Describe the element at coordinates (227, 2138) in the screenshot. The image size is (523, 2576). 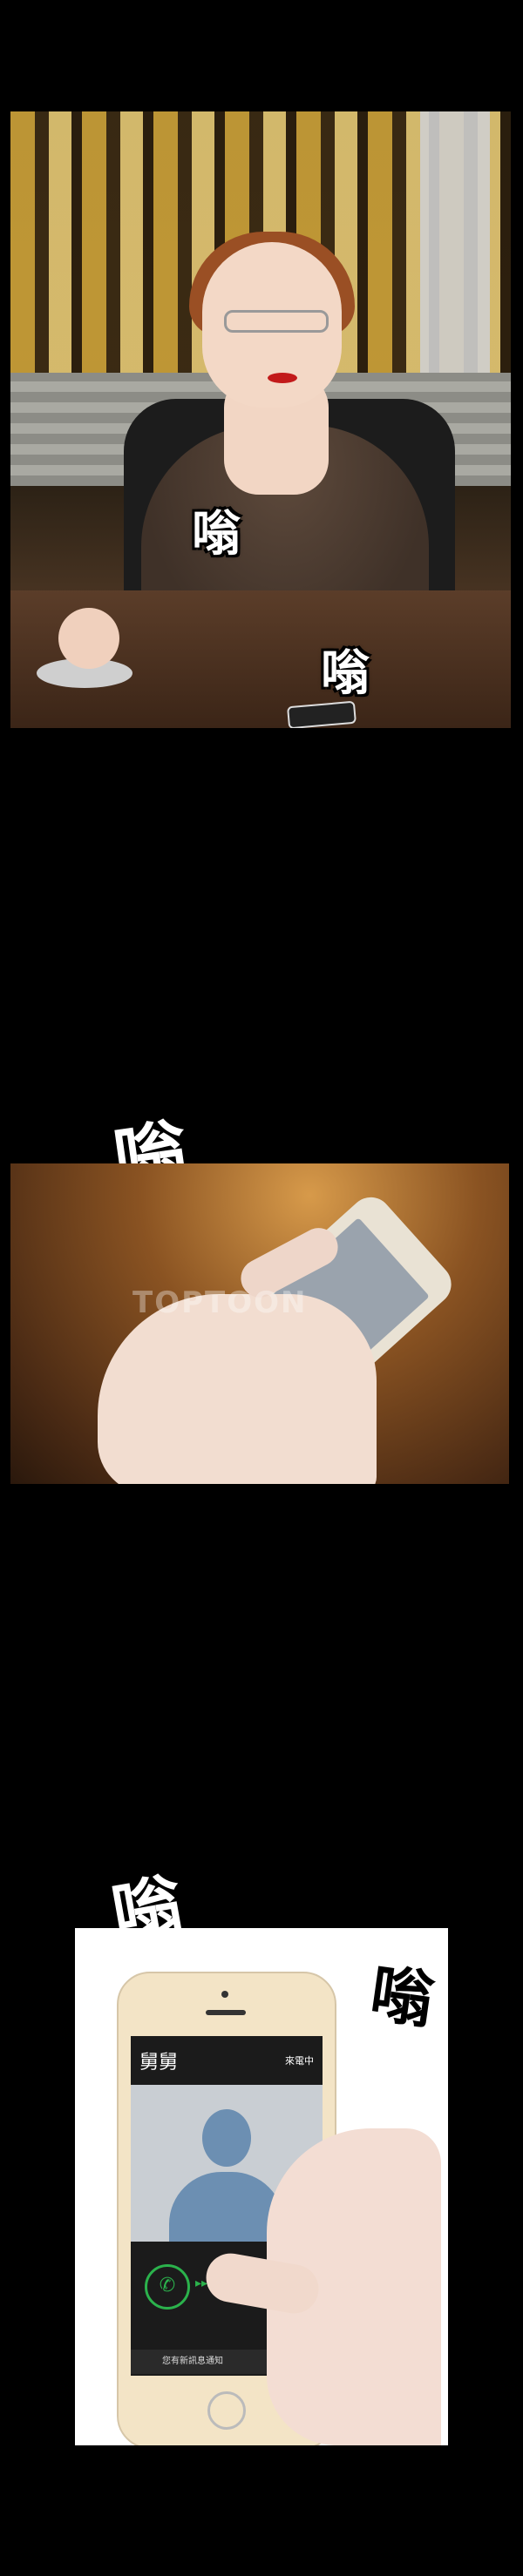
I see `silhouette-head` at that location.